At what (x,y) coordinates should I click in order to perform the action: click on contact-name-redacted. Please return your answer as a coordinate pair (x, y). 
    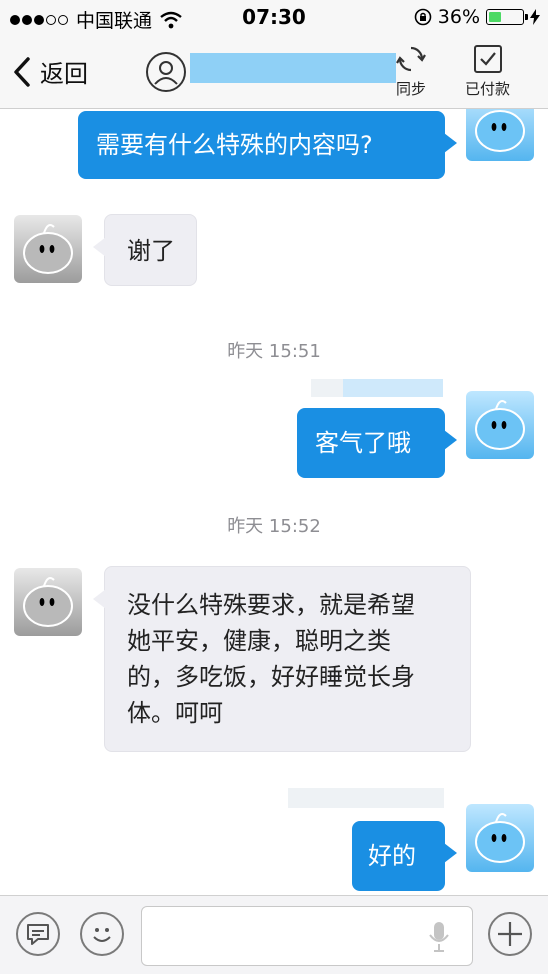
    Looking at the image, I should click on (293, 68).